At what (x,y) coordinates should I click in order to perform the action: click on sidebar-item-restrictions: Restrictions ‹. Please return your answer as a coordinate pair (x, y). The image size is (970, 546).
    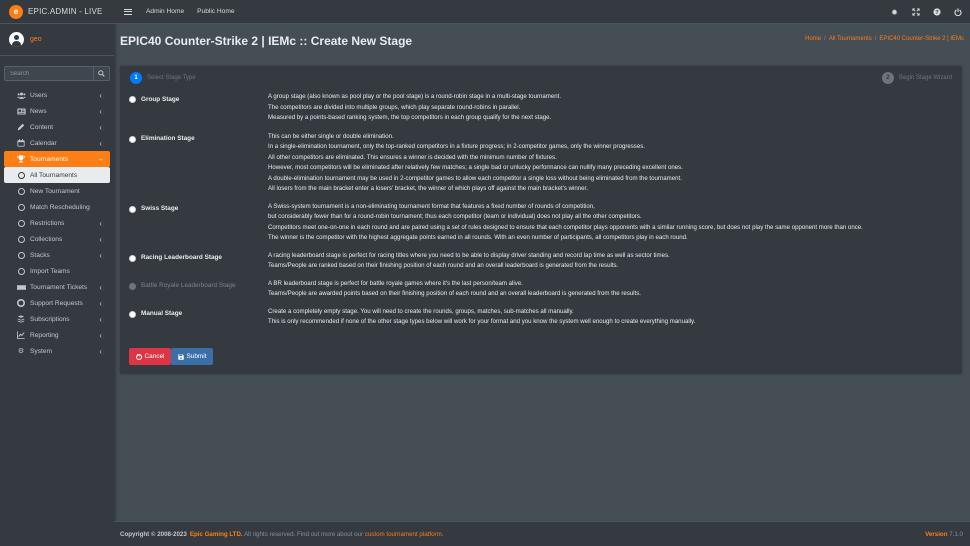
    Looking at the image, I should click on (57, 223).